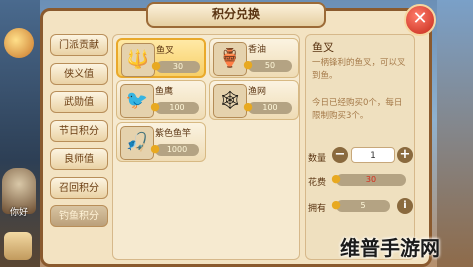 This screenshot has height=267, width=473. I want to click on item-name: 香油, so click(257, 50).